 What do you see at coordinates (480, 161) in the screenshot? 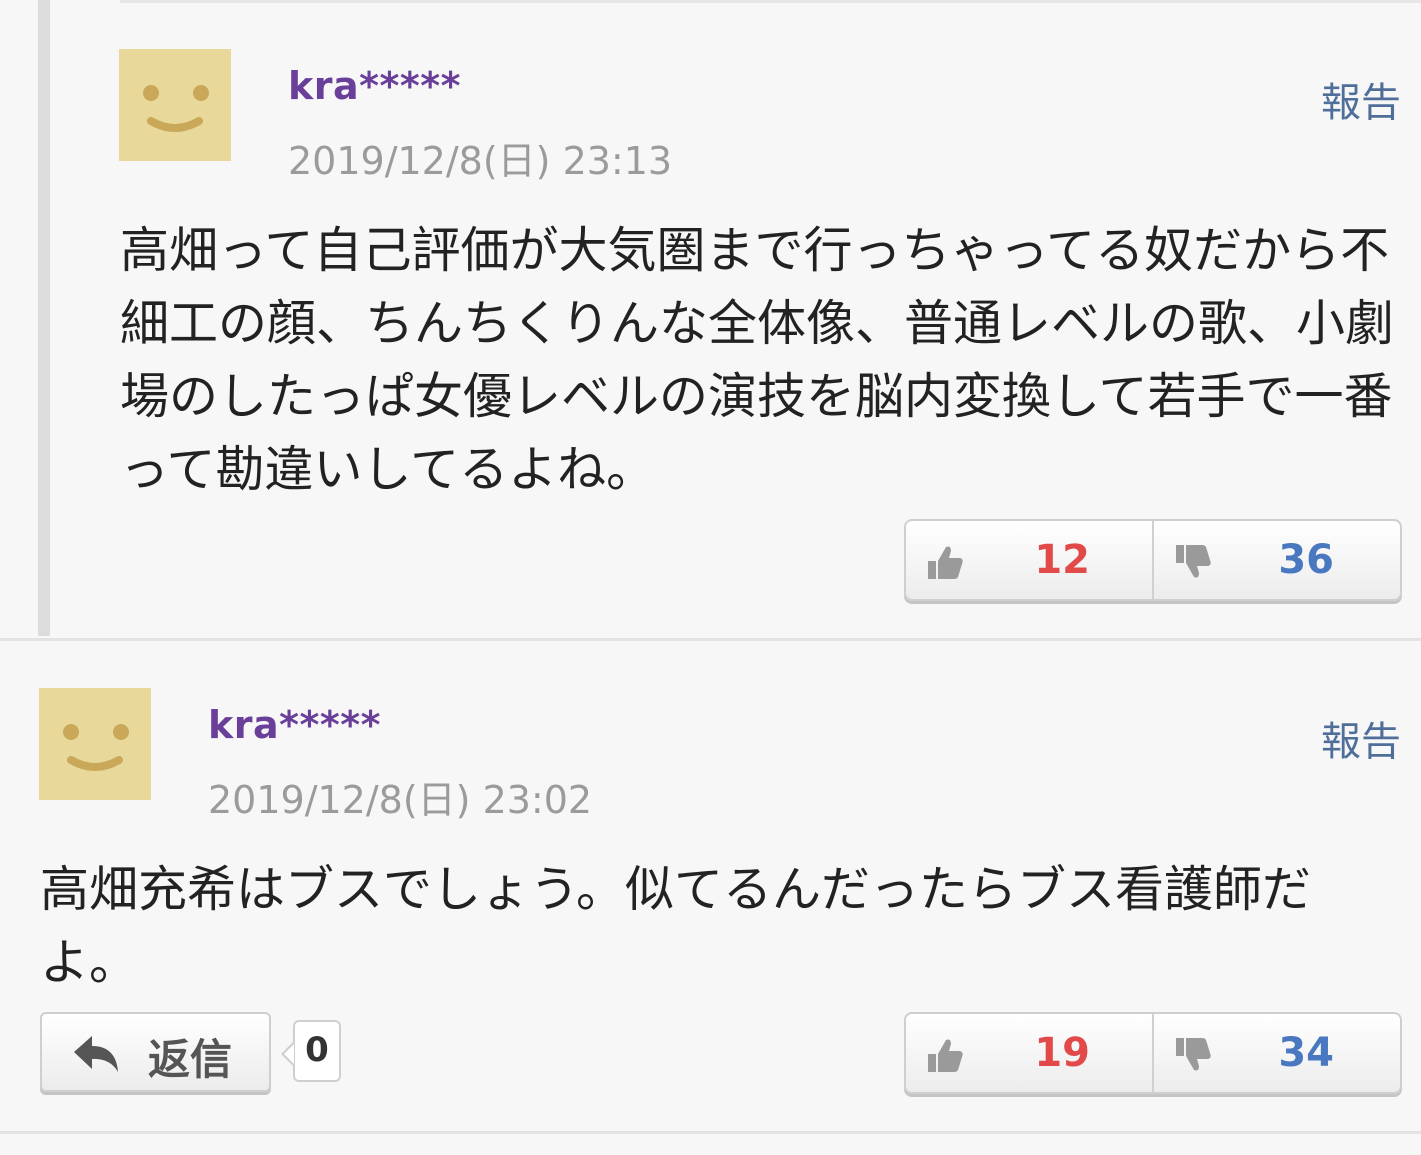
I see `comment-timestamp: 2019/12/8(日) 23:13` at bounding box center [480, 161].